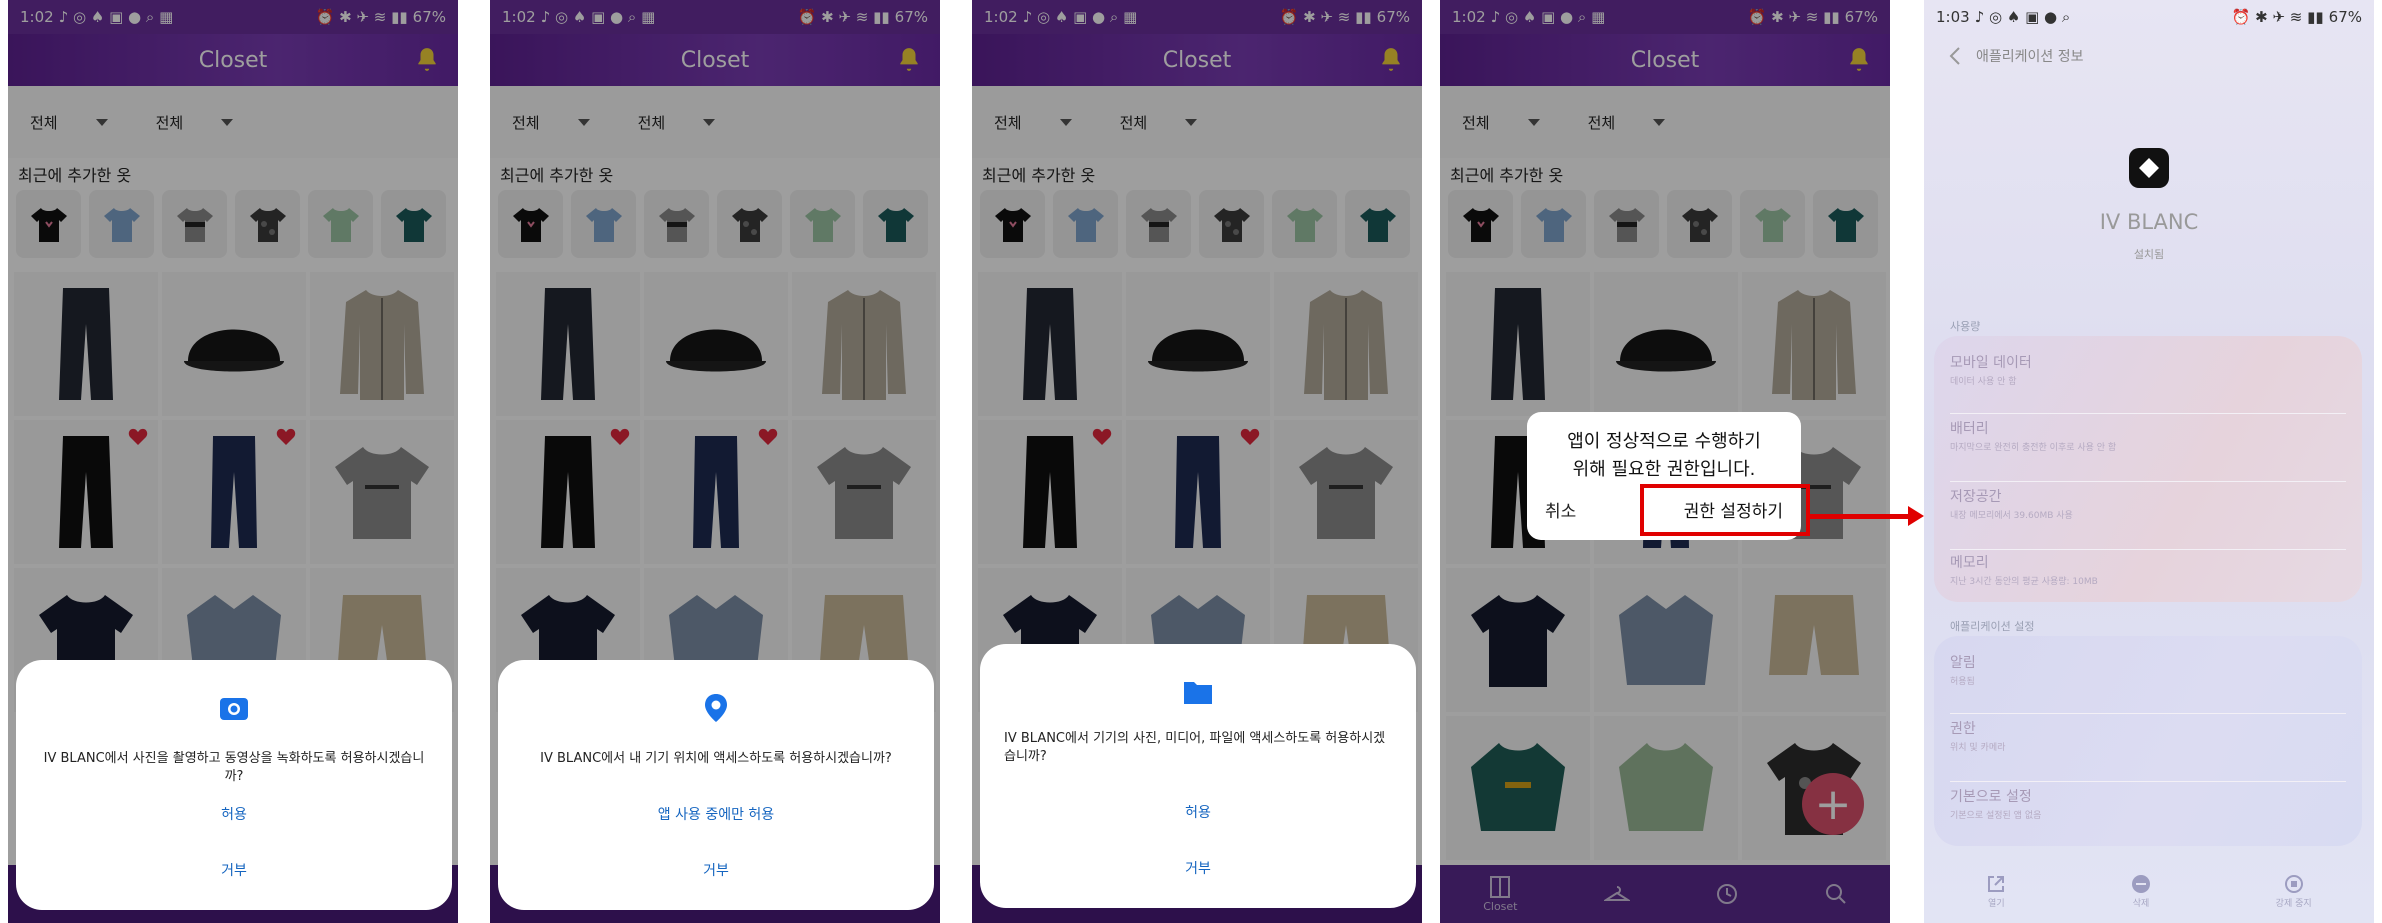 The image size is (2382, 923). Describe the element at coordinates (2148, 574) in the screenshot. I see `settings-row-memory: 메모리 지난 3시간 동안의 평균 사용량: 10MB` at that location.